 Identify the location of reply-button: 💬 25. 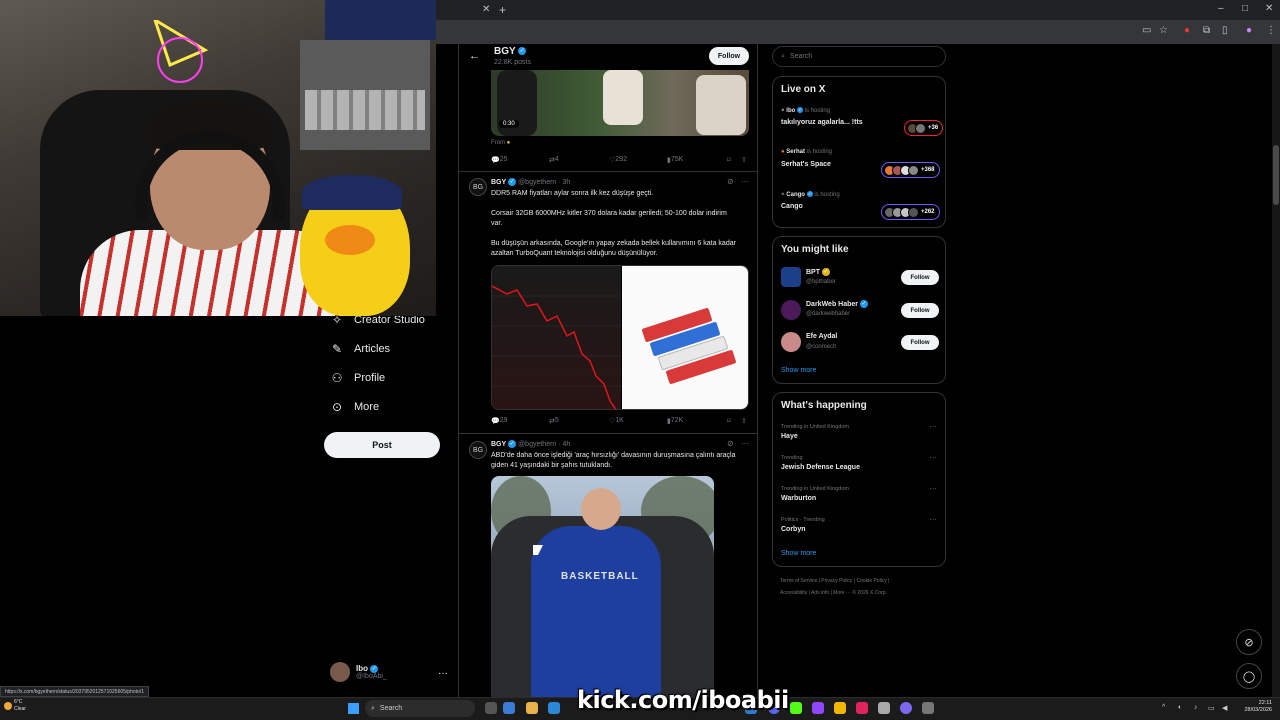
(499, 160).